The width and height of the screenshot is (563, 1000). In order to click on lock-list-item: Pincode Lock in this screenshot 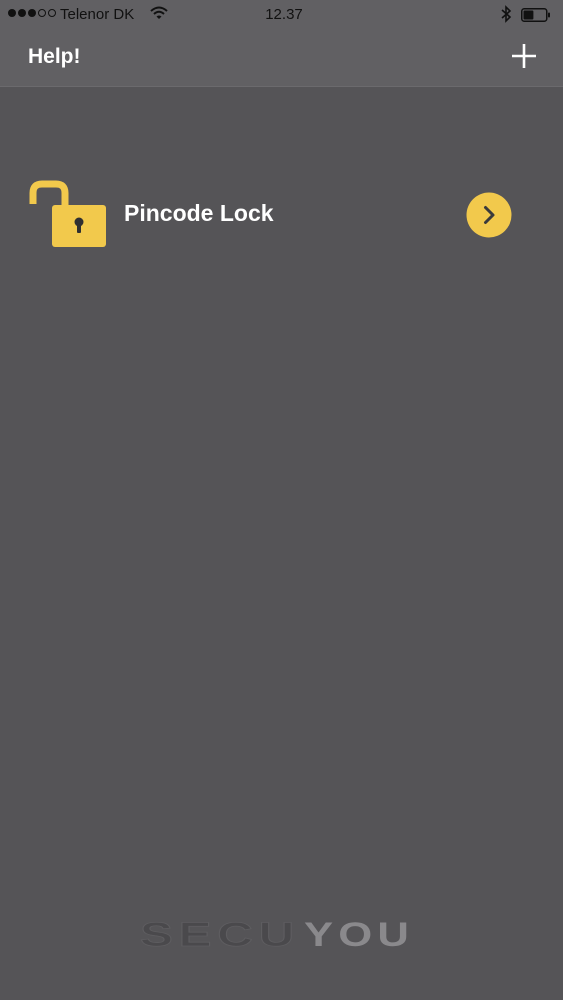, I will do `click(281, 215)`.